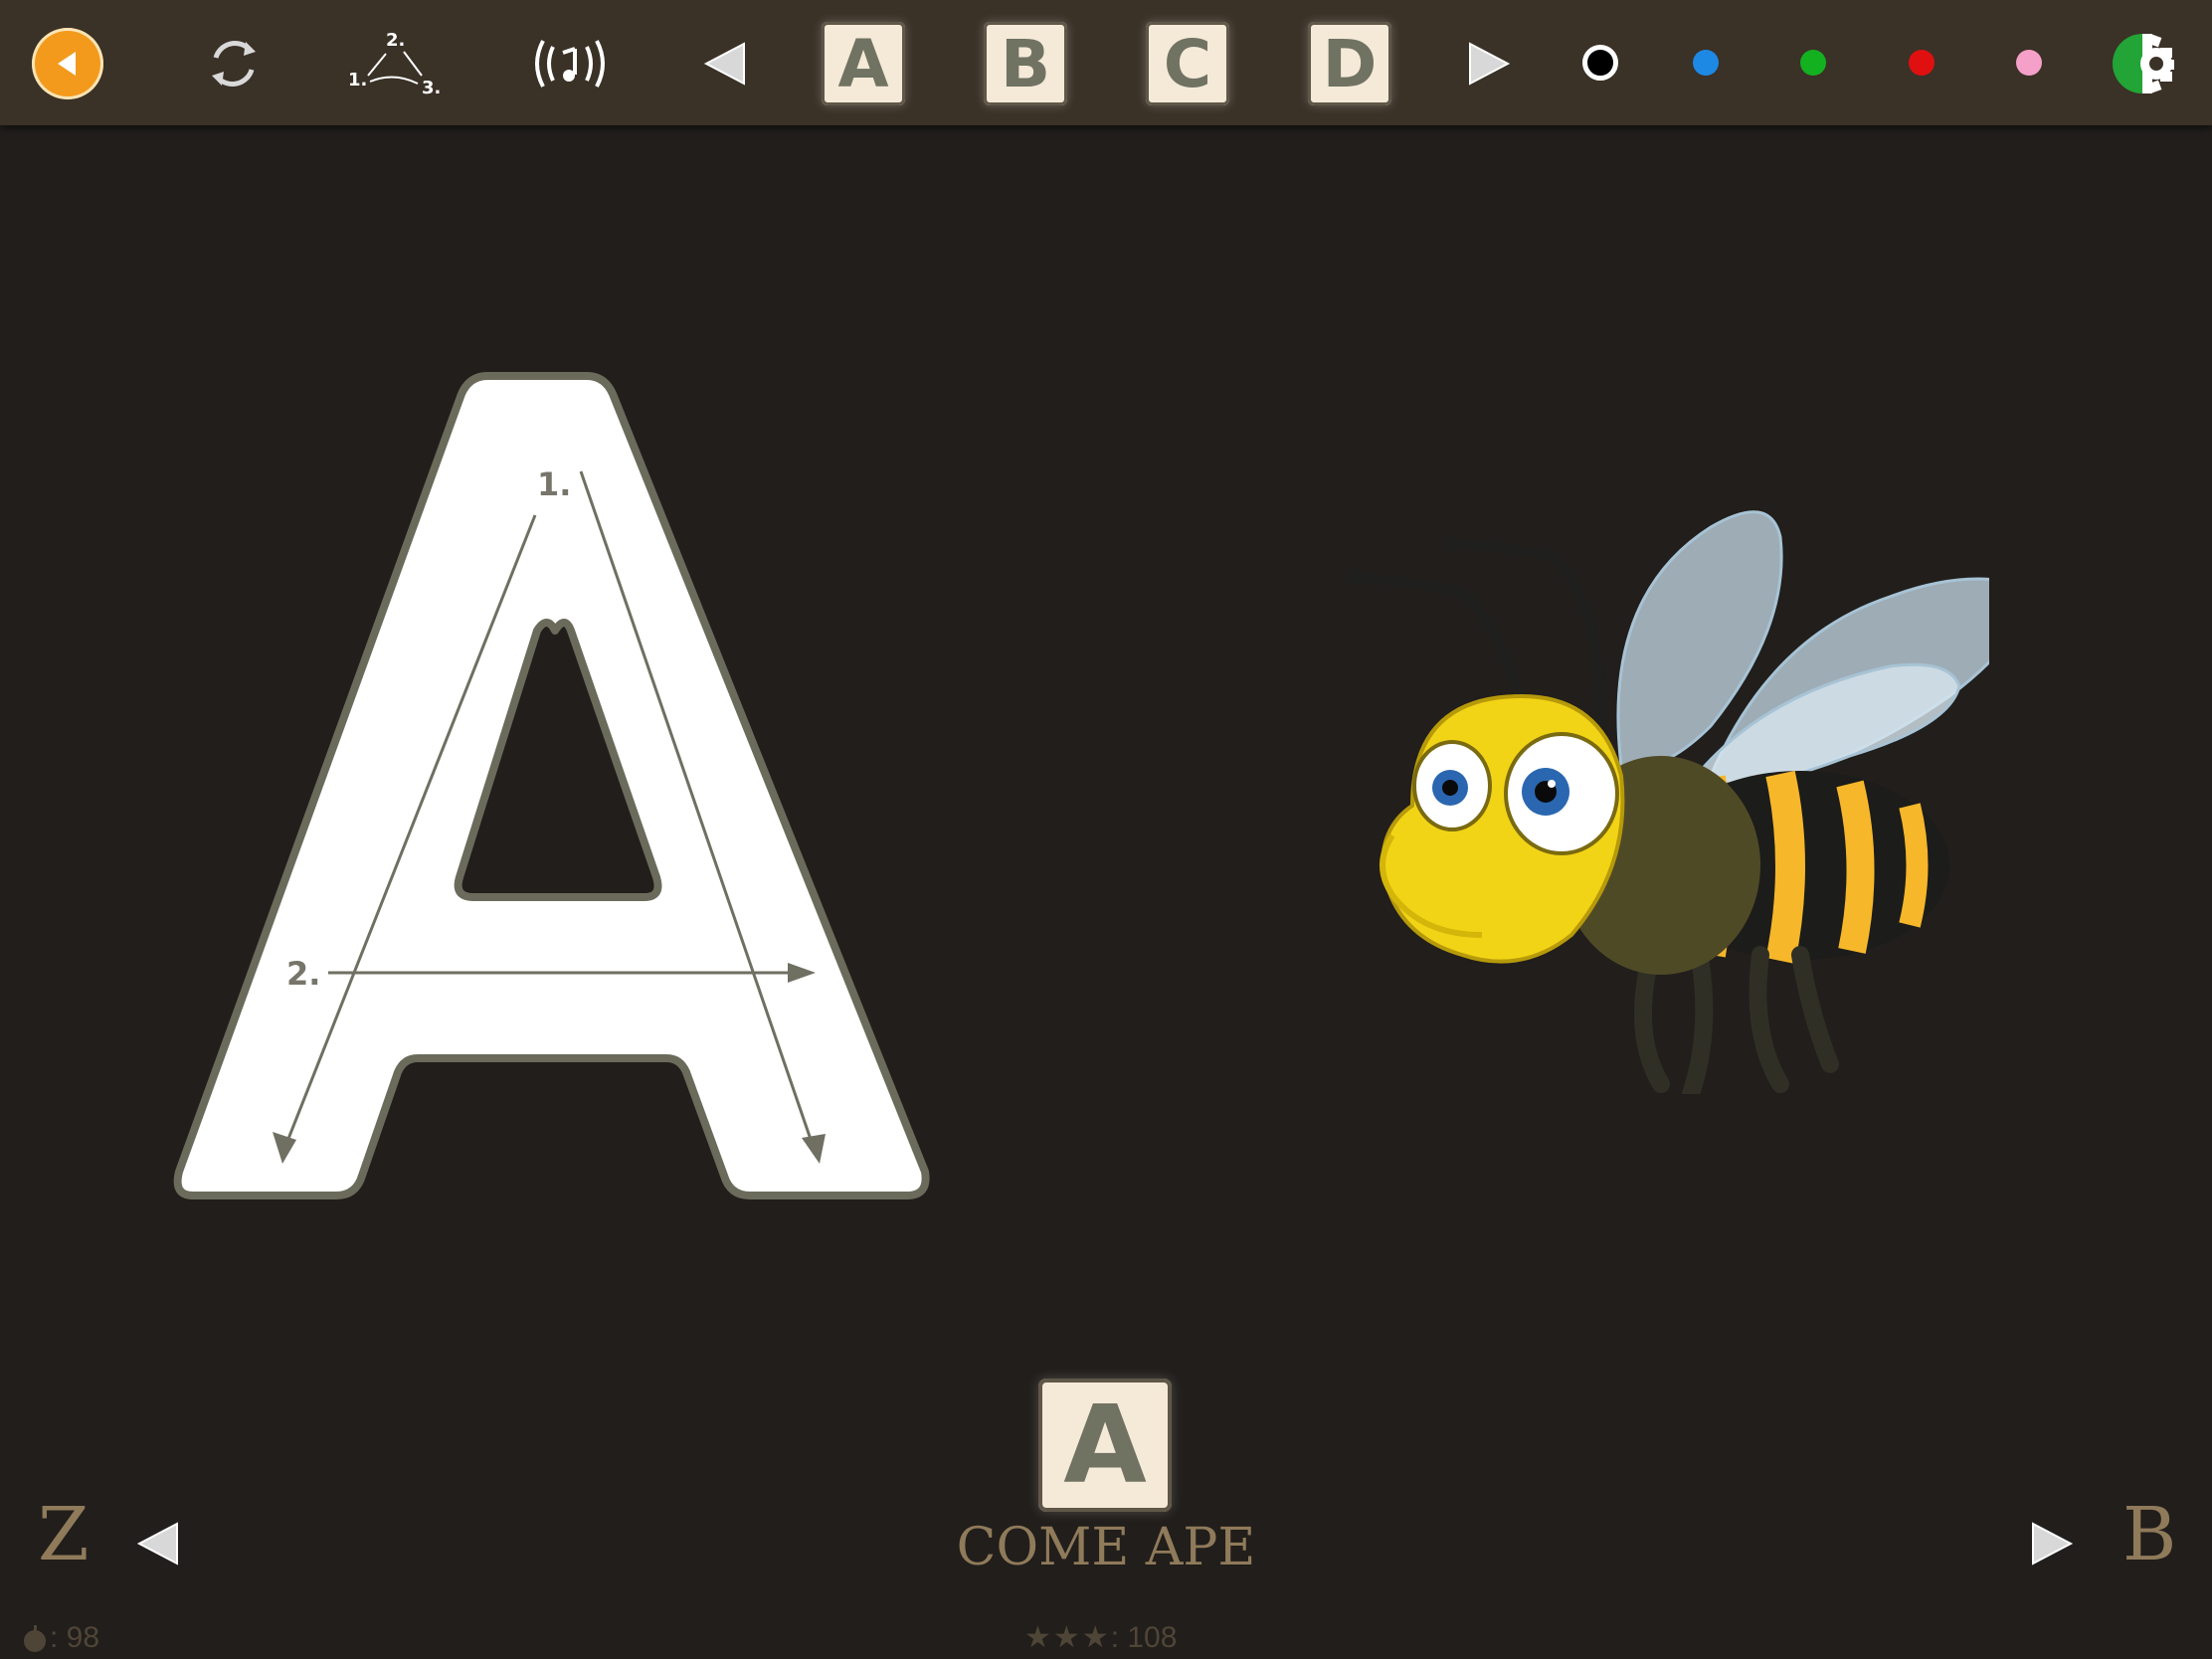 The width and height of the screenshot is (2212, 1659). I want to click on sound-button, so click(570, 63).